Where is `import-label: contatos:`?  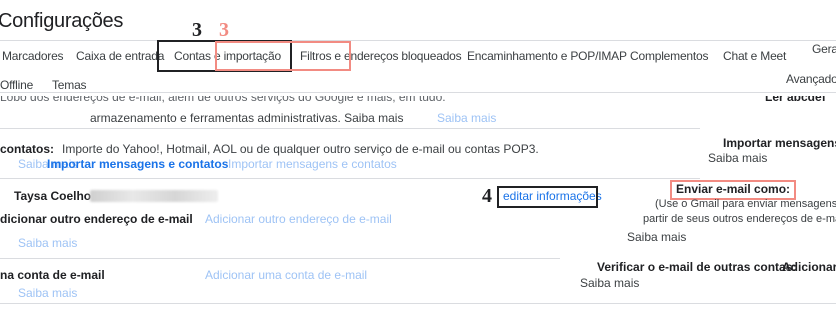
import-label: contatos: is located at coordinates (27, 149).